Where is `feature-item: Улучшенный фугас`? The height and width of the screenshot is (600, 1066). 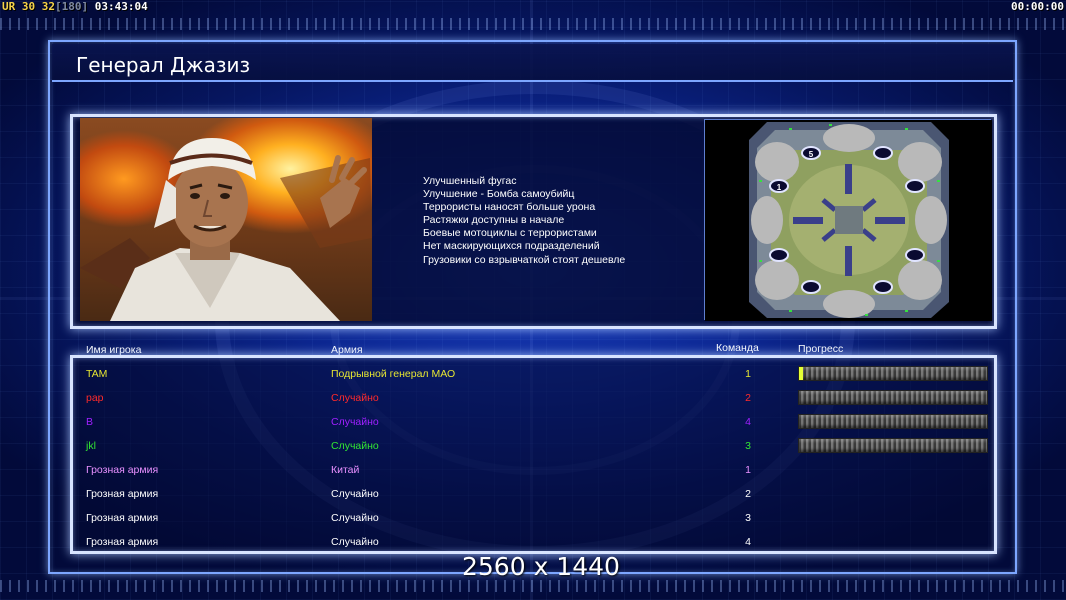
feature-item: Улучшенный фугас is located at coordinates (470, 181).